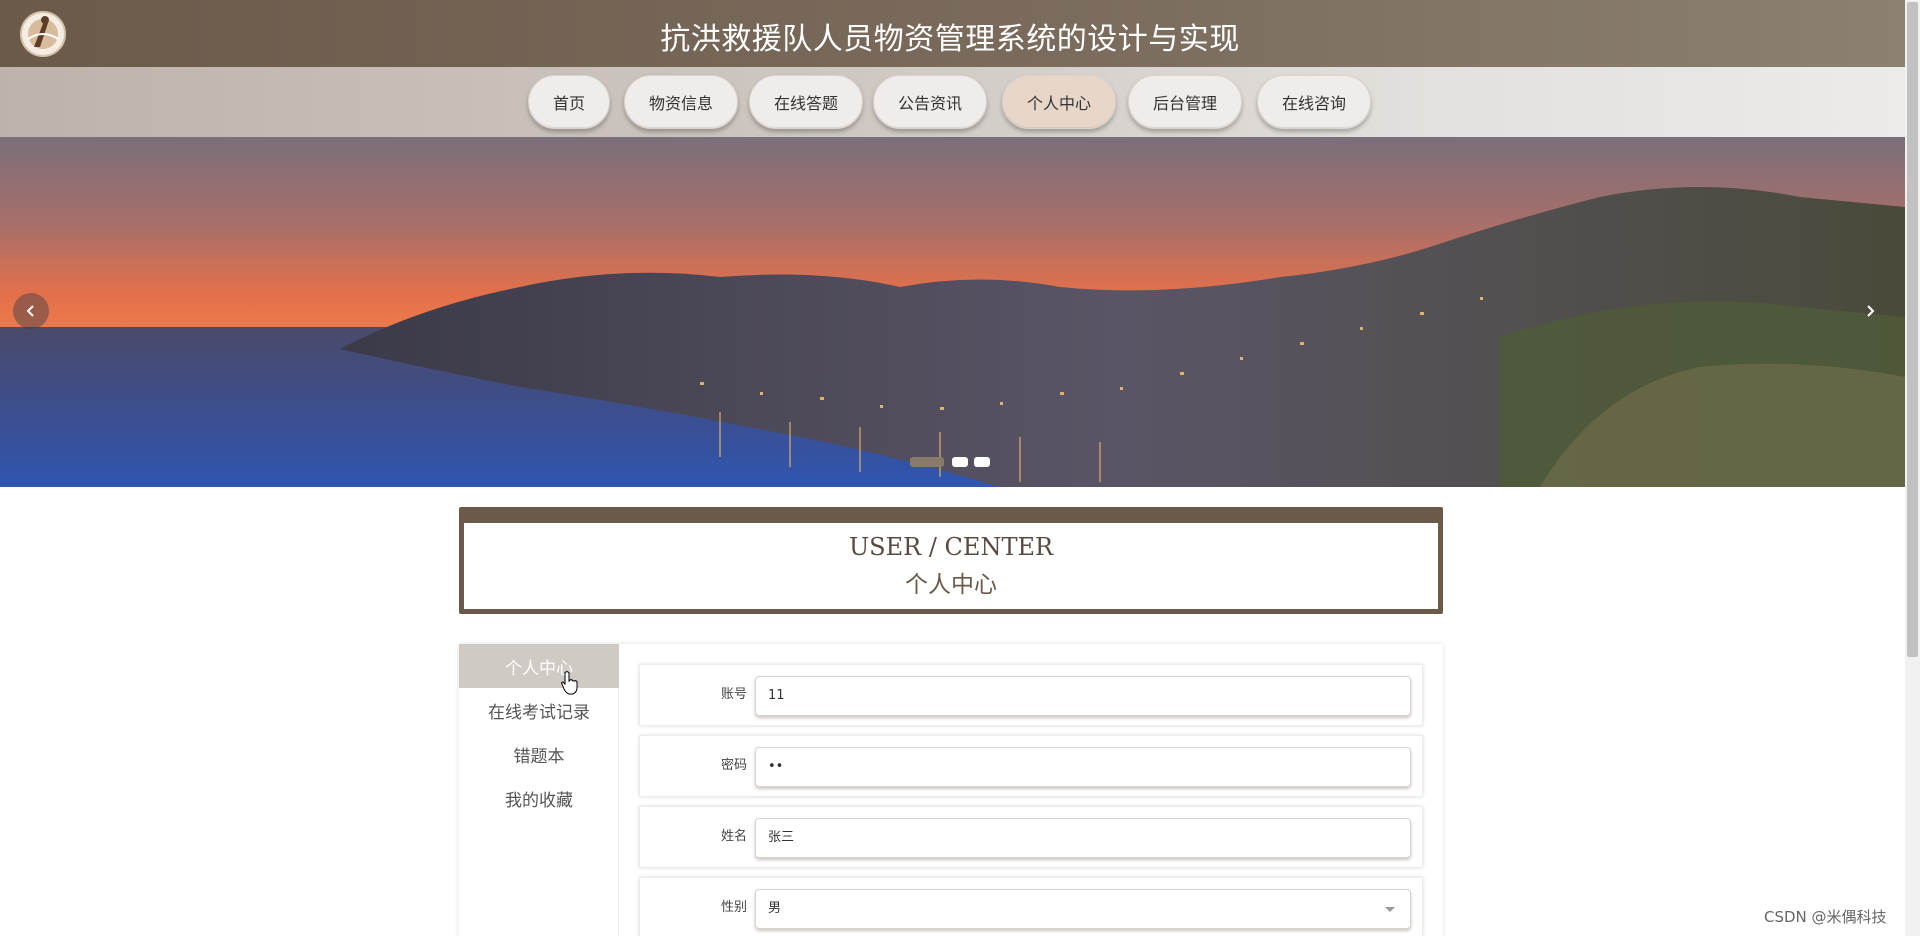  I want to click on sidebar-menu: 个人中心 在线考试记录 错题本 我的收藏, so click(539, 790).